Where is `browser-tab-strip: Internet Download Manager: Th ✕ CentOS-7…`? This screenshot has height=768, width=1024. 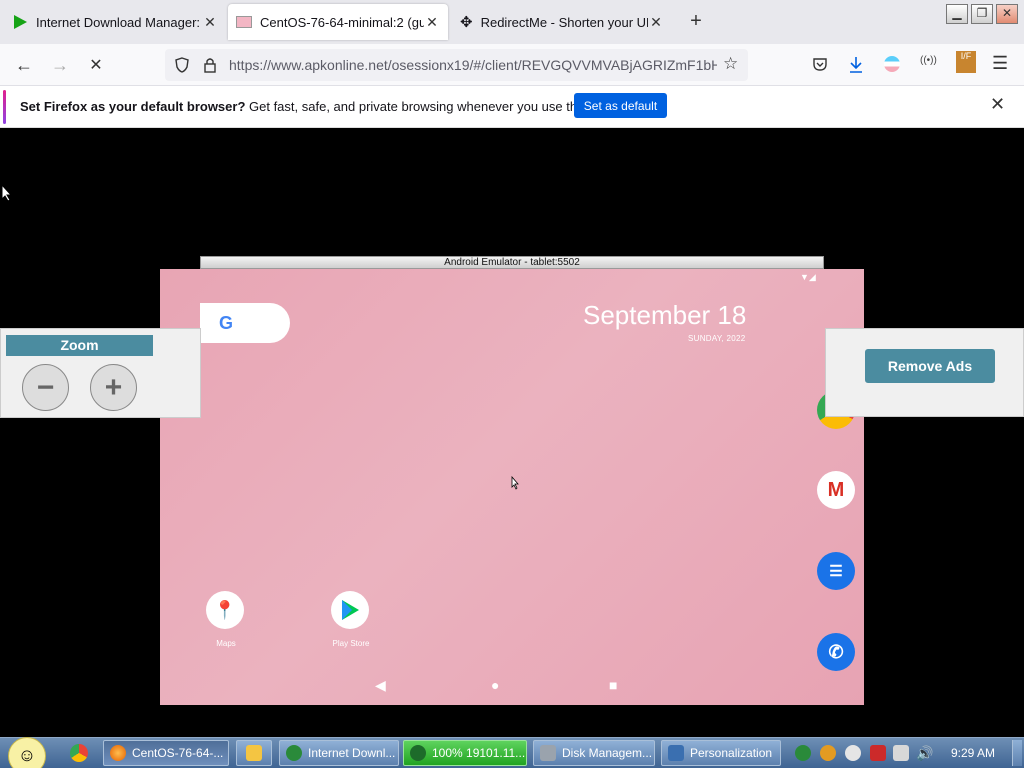
browser-tab-strip: Internet Download Manager: Th ✕ CentOS-7… is located at coordinates (512, 22).